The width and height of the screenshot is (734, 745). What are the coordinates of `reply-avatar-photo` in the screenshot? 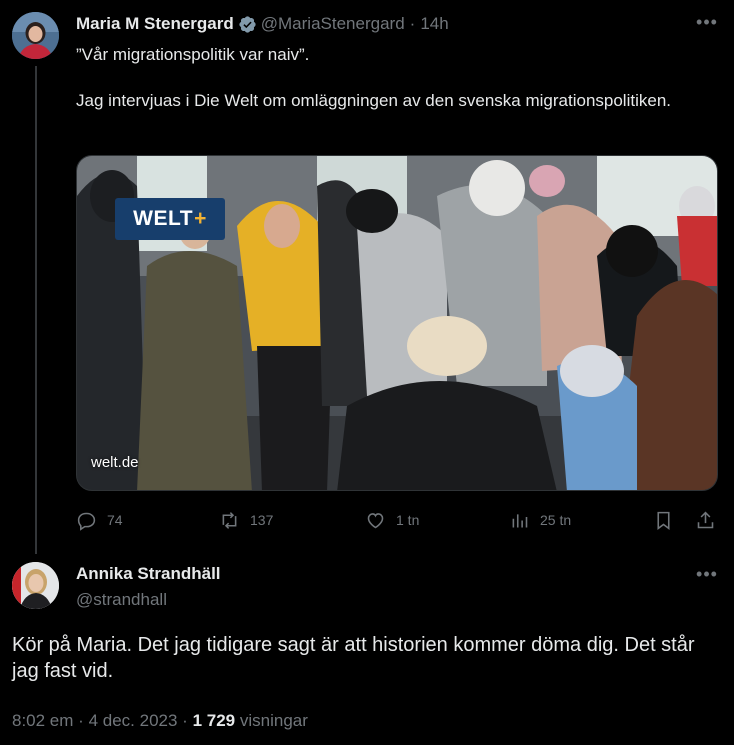 It's located at (35, 585).